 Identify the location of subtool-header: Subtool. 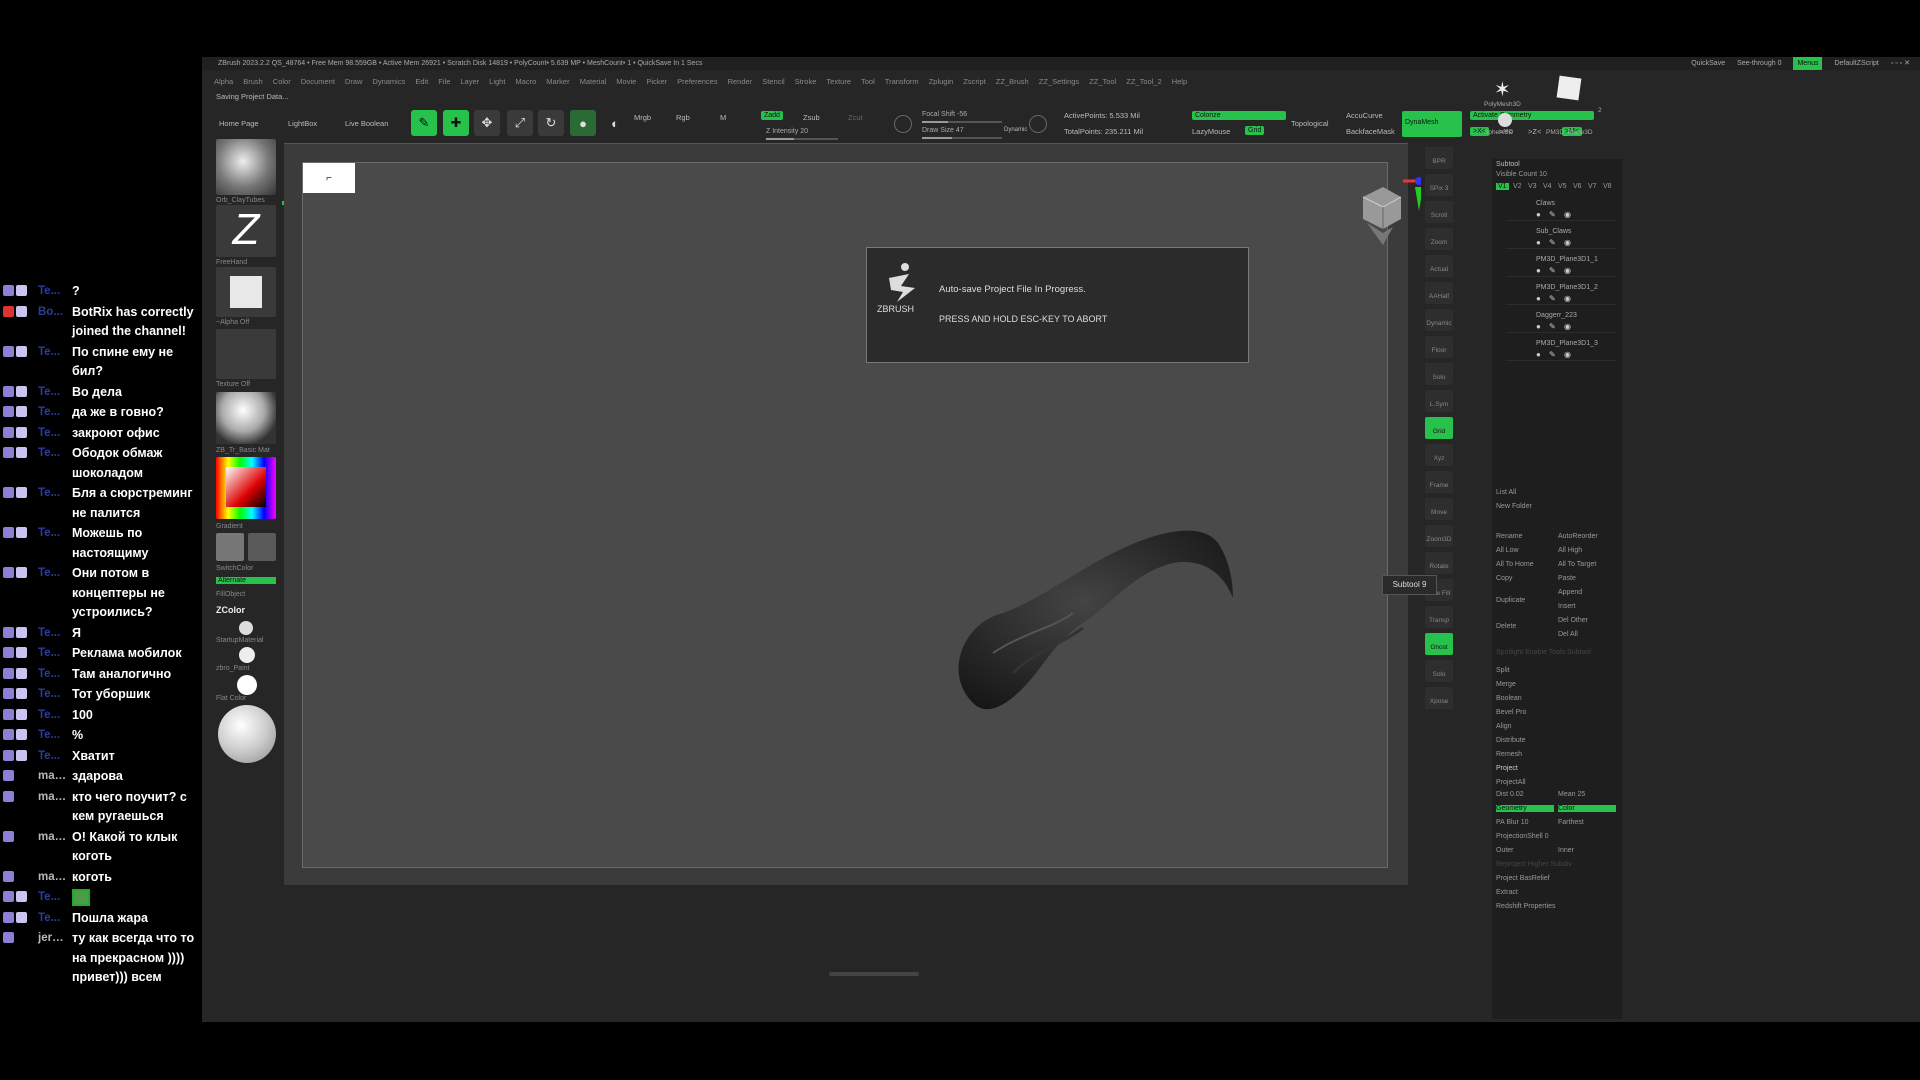
(1508, 164).